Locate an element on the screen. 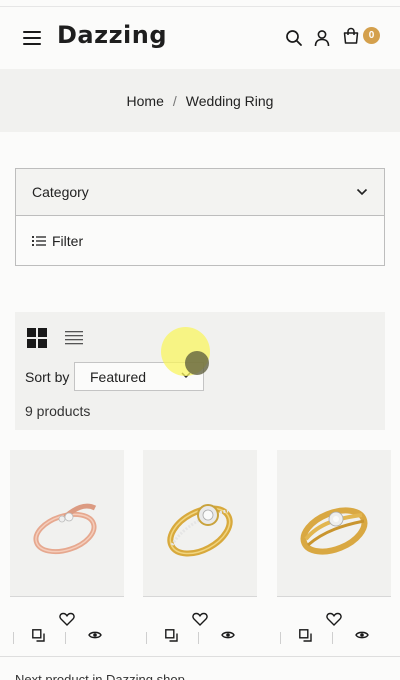 The width and height of the screenshot is (400, 680). rose-gold-ring-image is located at coordinates (65, 529).